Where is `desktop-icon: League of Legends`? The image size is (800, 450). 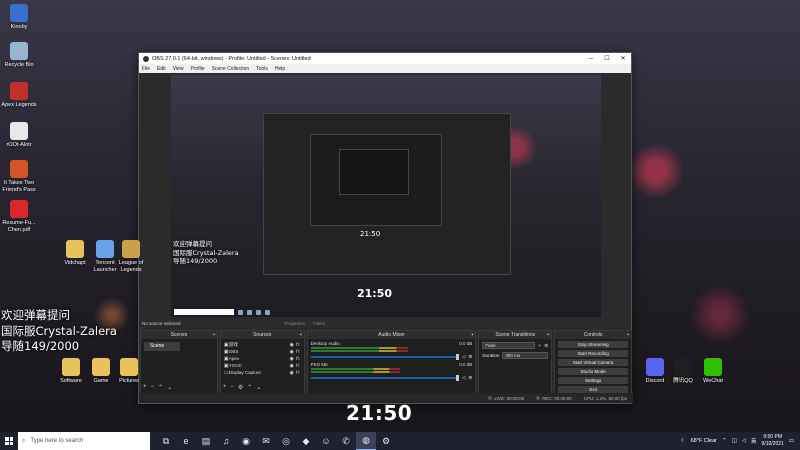
desktop-icon: League of Legends is located at coordinates (131, 256).